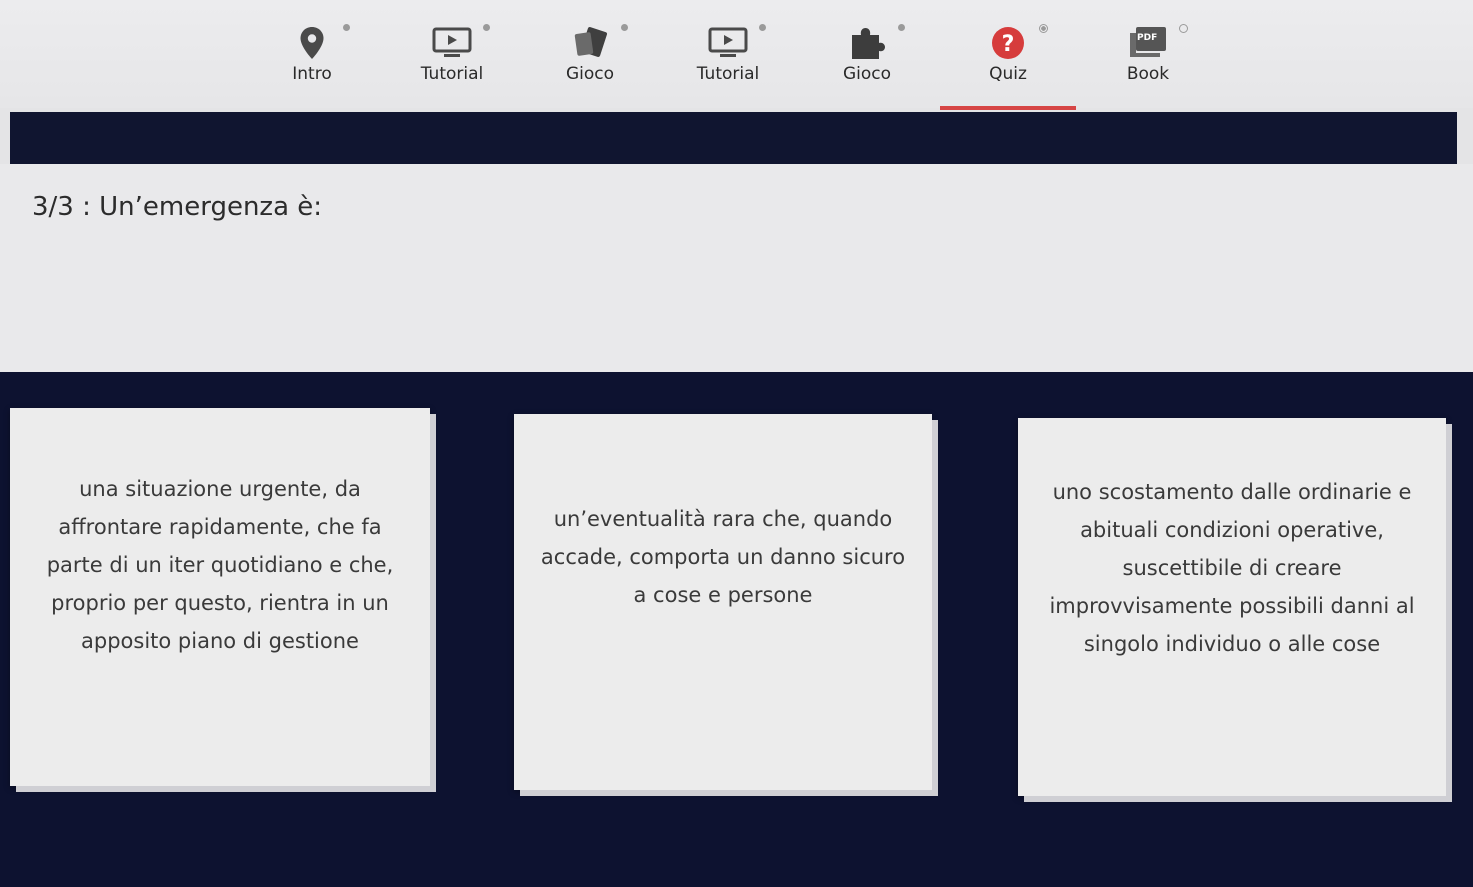  I want to click on question-text: 3/3 : Un’emergenza è:, so click(177, 207).